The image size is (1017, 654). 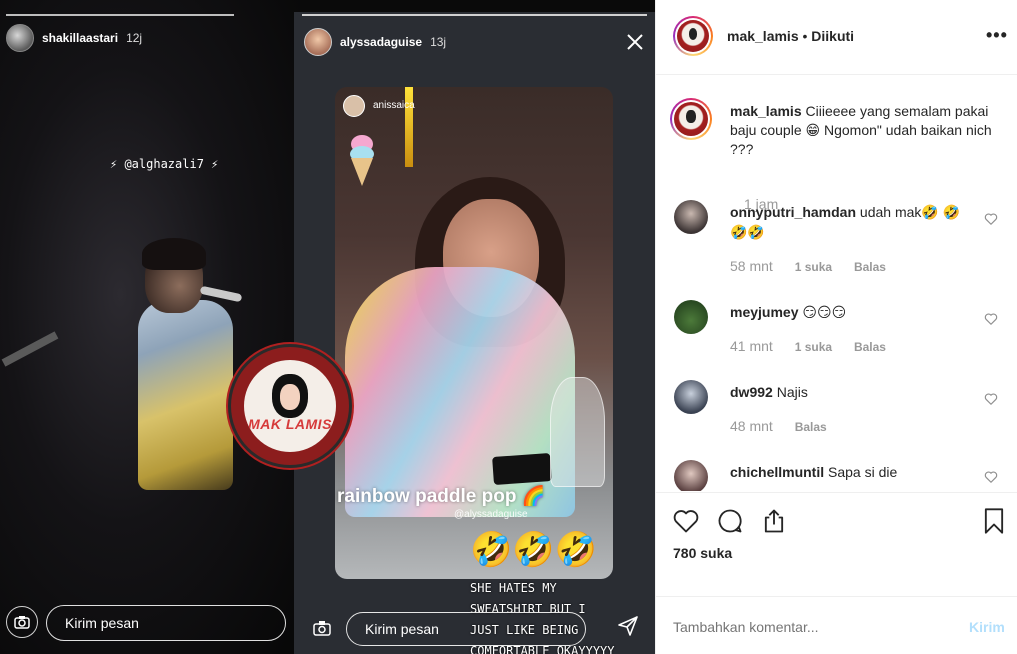 What do you see at coordinates (764, 312) in the screenshot?
I see `comment-username: meyjumey` at bounding box center [764, 312].